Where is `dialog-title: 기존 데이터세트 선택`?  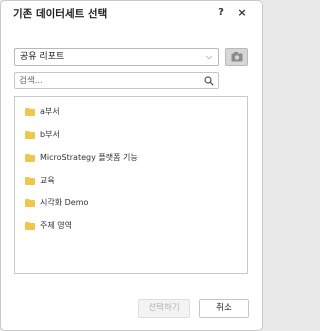 dialog-title: 기존 데이터세트 선택 is located at coordinates (60, 14).